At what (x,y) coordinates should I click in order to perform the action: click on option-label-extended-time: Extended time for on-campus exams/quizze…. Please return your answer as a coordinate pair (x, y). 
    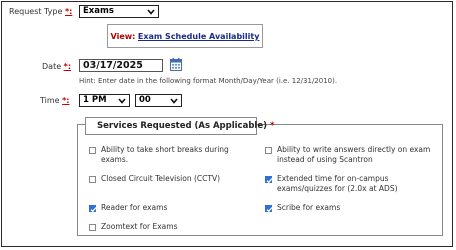
    Looking at the image, I should click on (337, 183).